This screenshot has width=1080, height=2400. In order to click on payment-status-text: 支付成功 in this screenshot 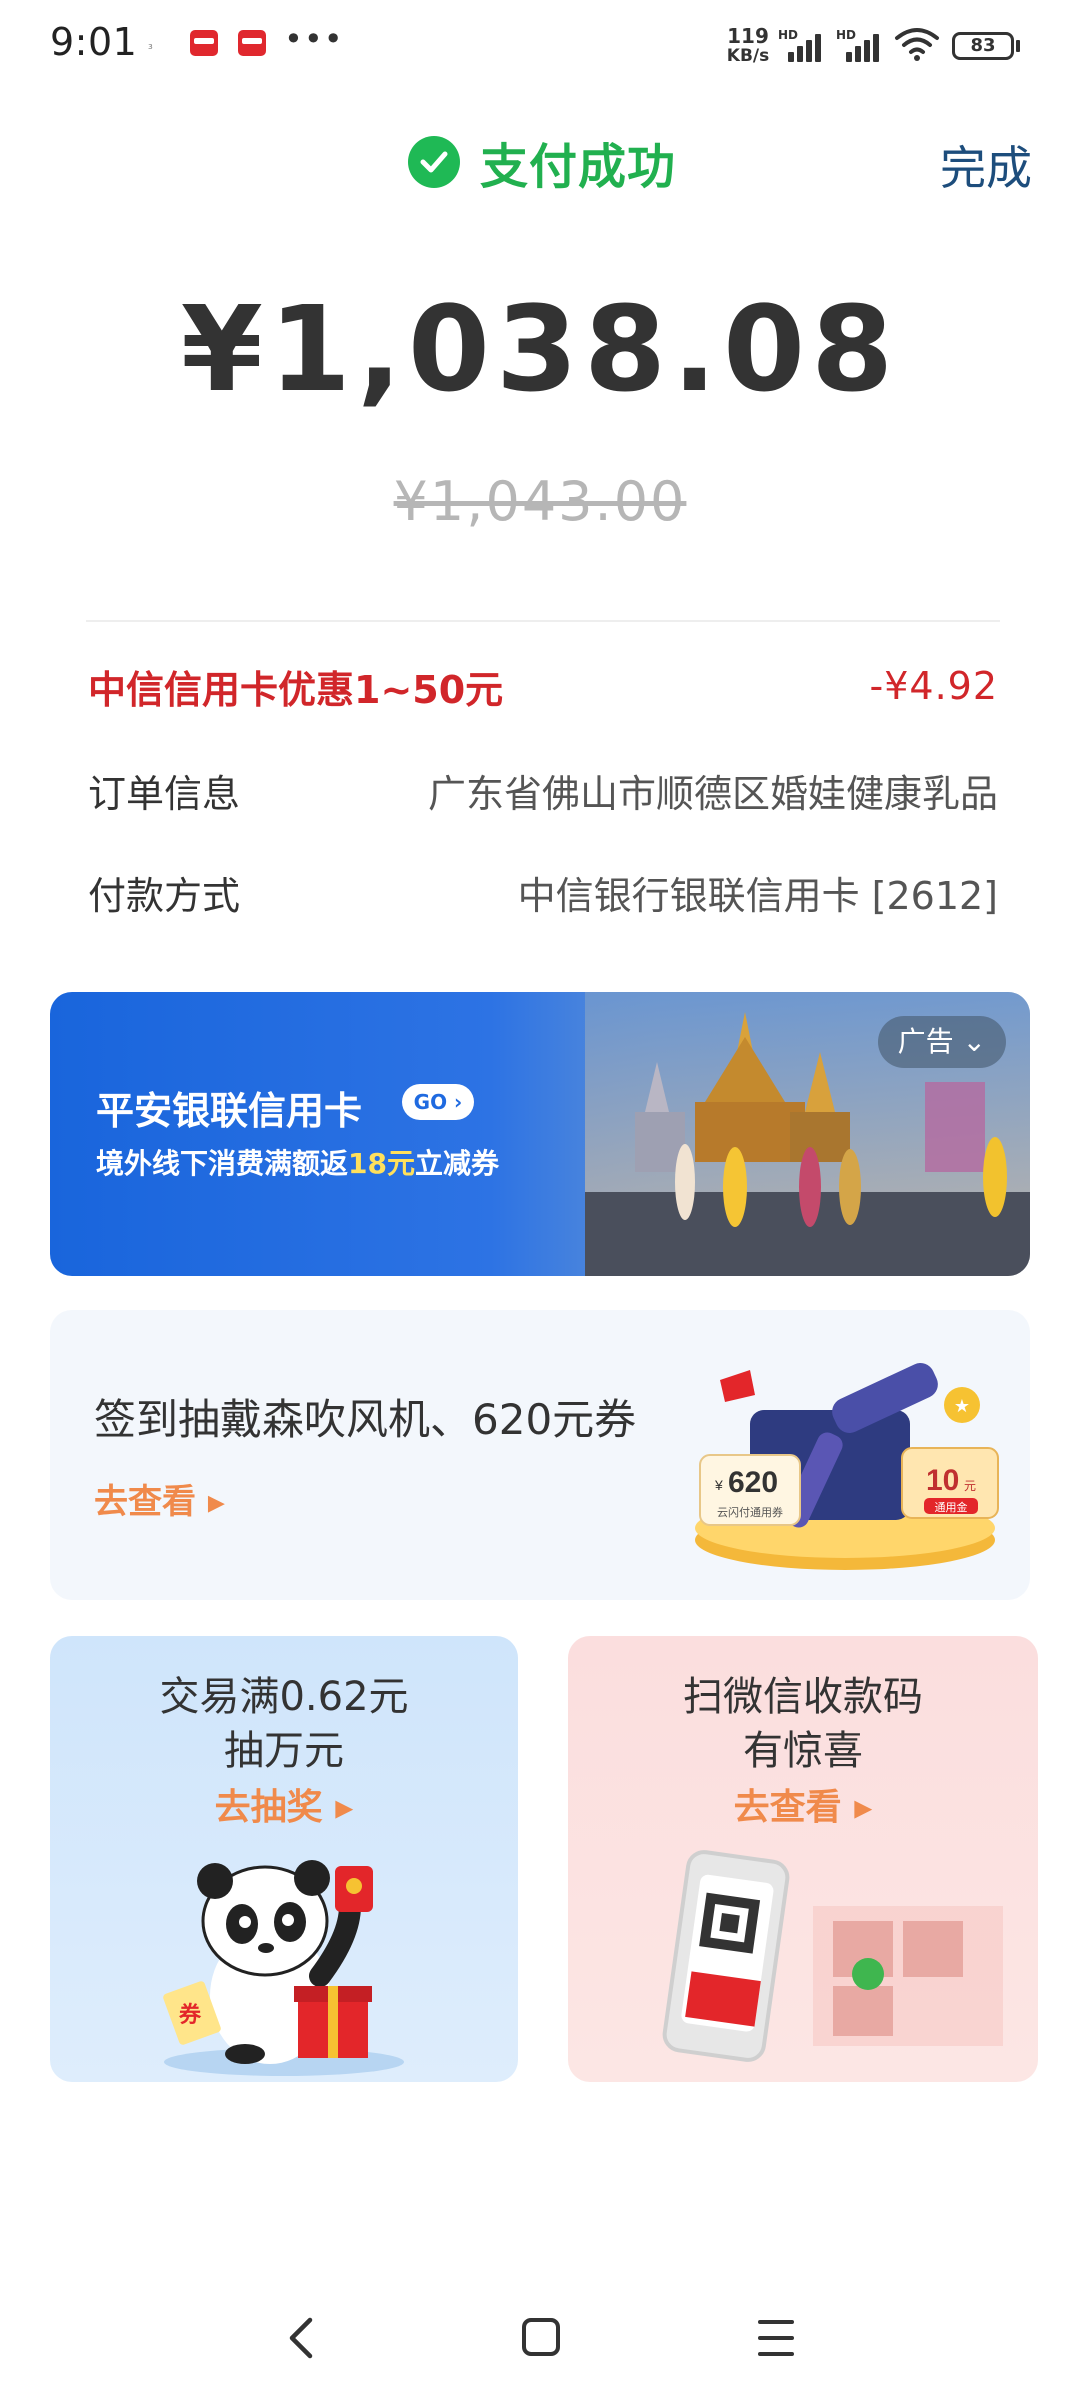, I will do `click(578, 167)`.